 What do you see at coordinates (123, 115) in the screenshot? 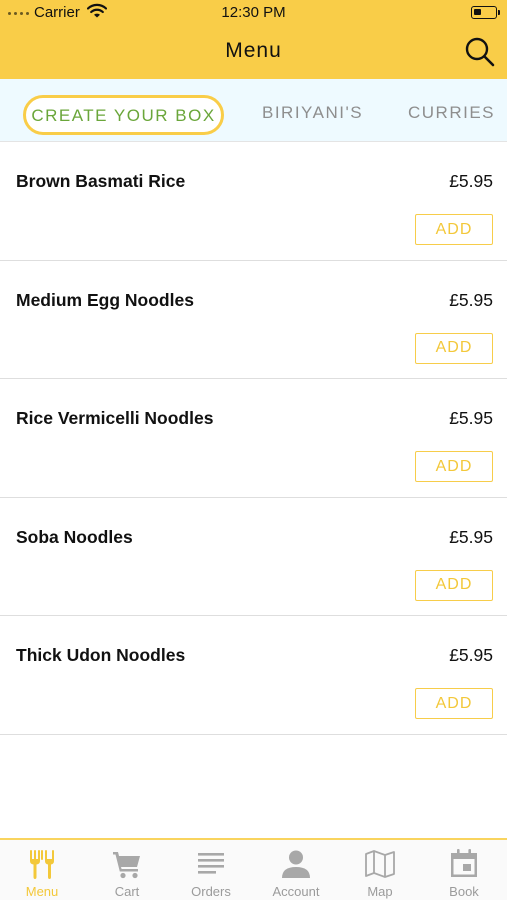
I see `tab-create-your-box: CREATE YOUR BOX` at bounding box center [123, 115].